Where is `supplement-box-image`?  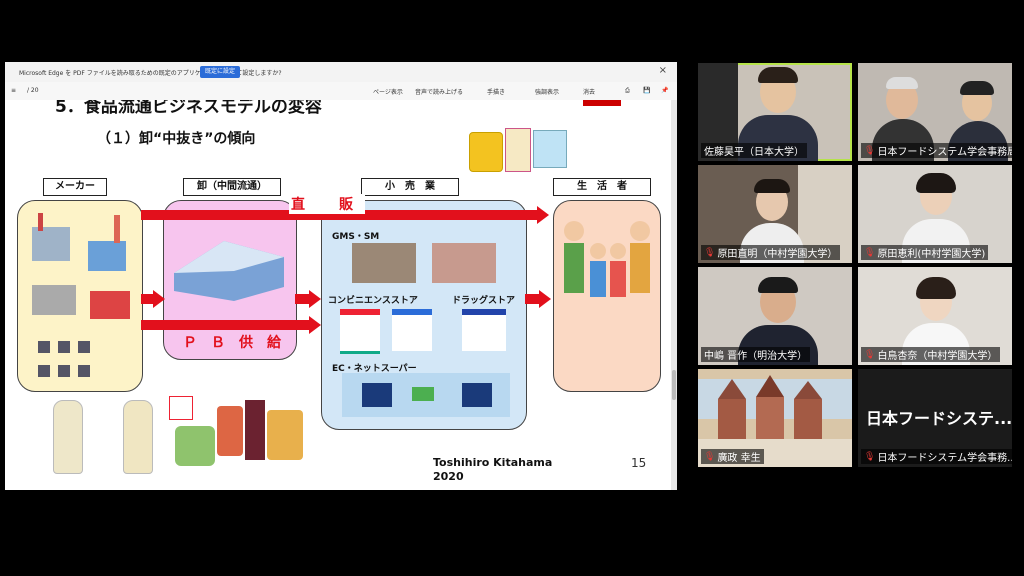
supplement-box-image is located at coordinates (550, 149).